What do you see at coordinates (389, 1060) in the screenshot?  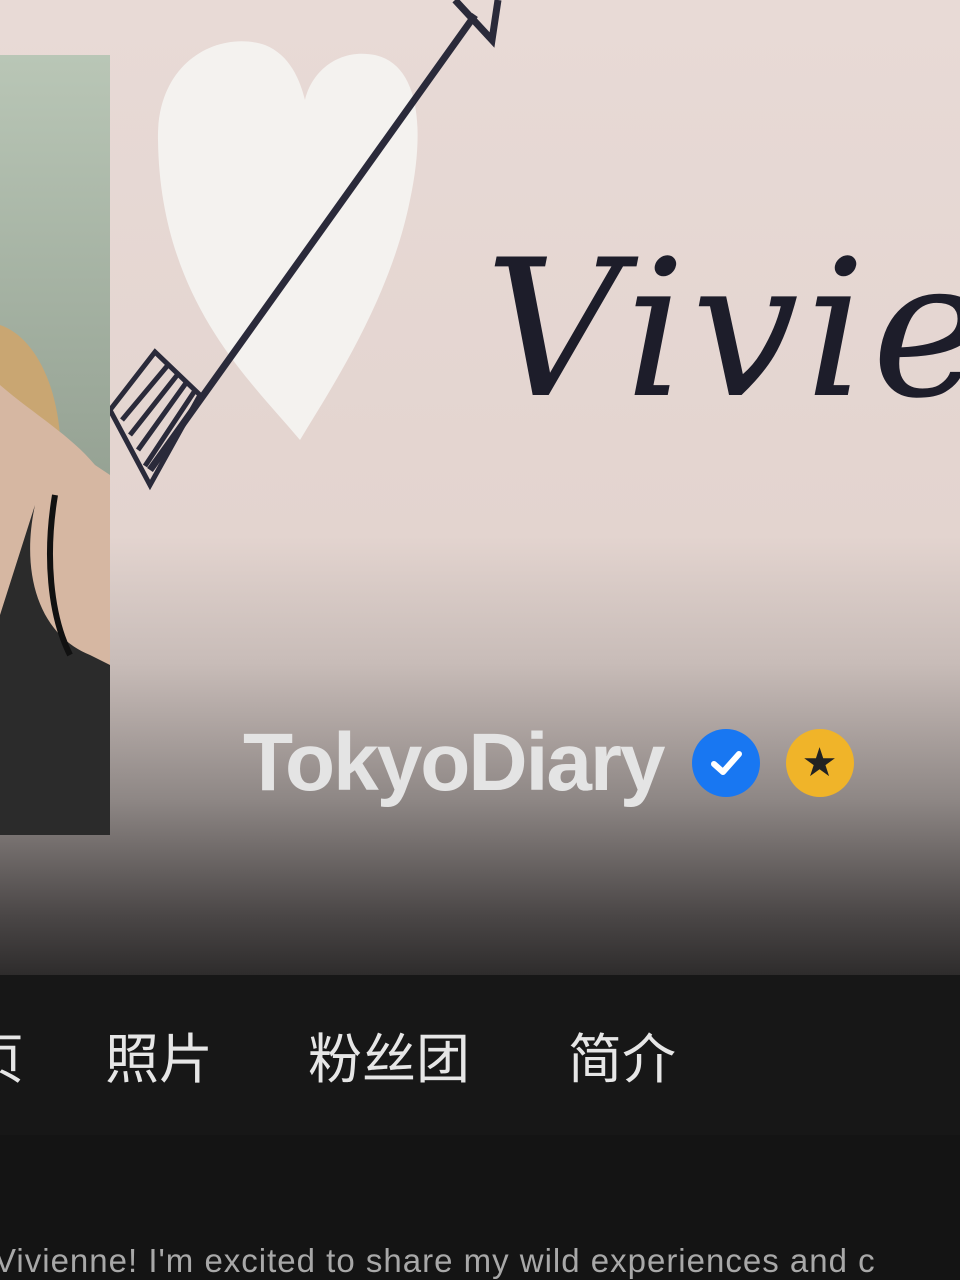 I see `tab-fan-club: 粉丝团` at bounding box center [389, 1060].